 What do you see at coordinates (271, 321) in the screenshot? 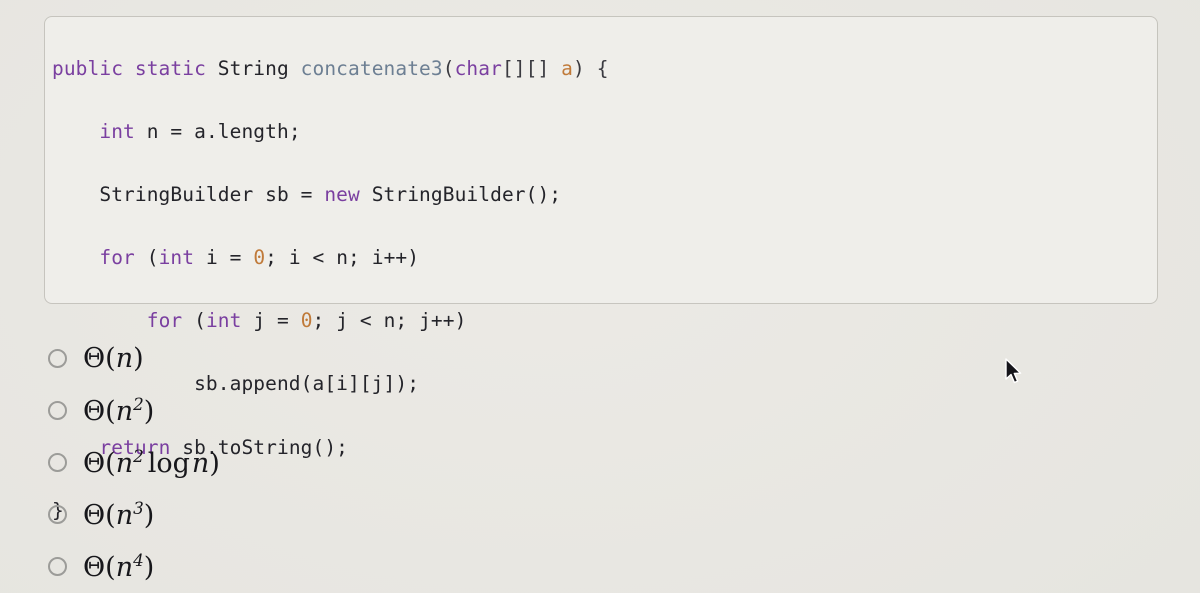
I see `code-token: j =` at bounding box center [271, 321].